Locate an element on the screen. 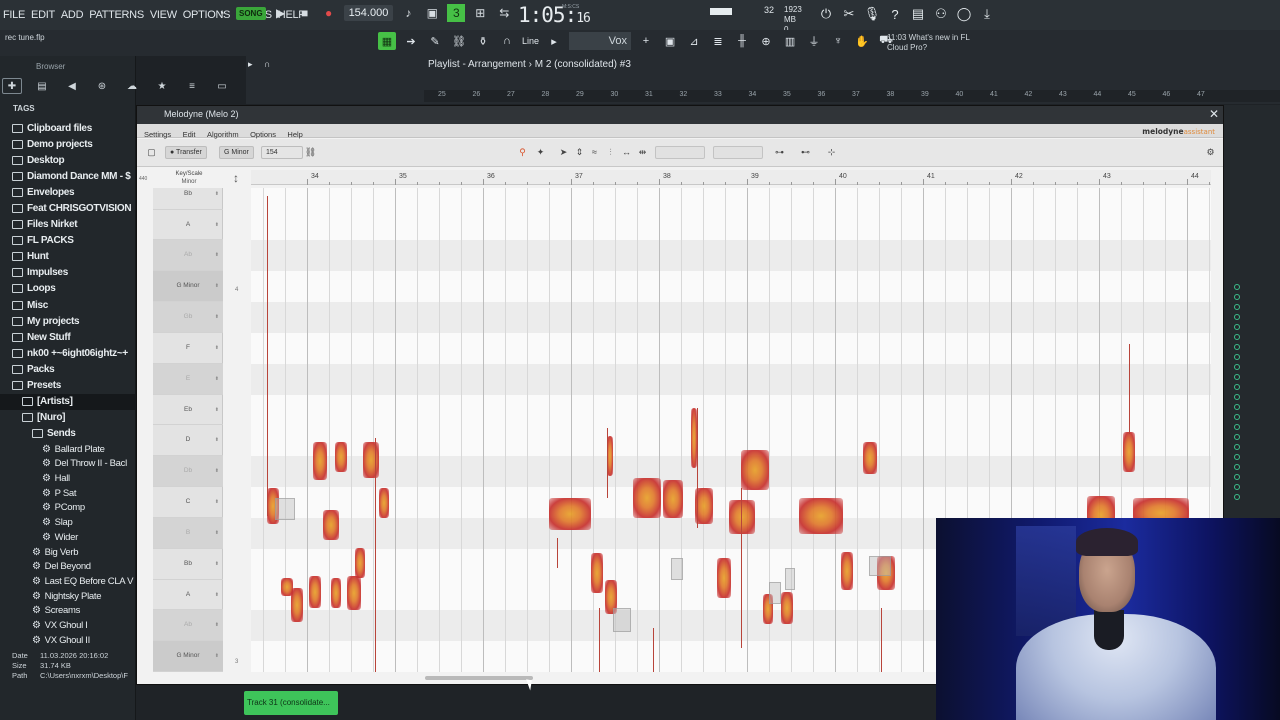  note-box is located at coordinates (285, 509).